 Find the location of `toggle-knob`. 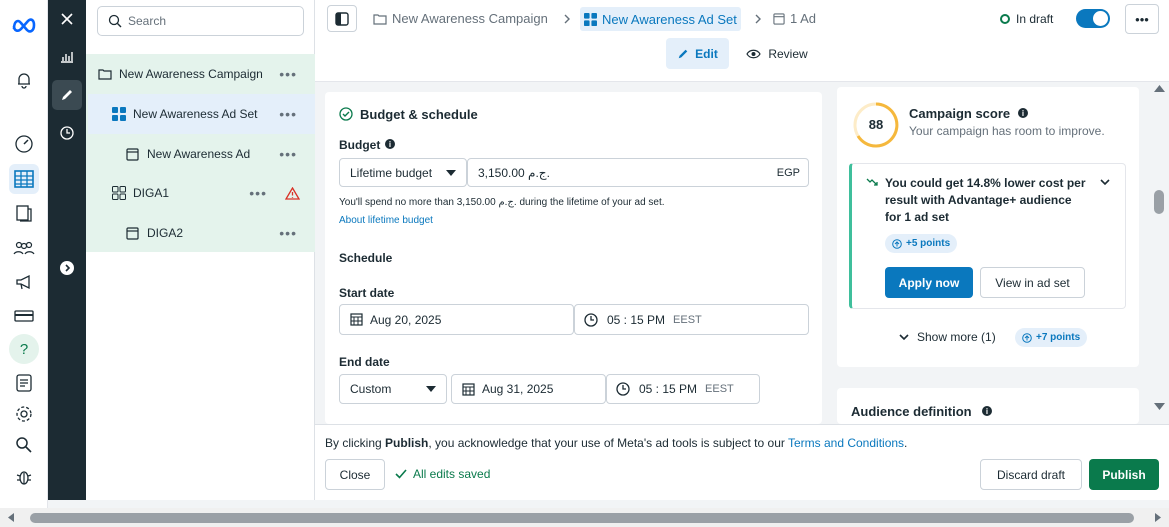

toggle-knob is located at coordinates (1100, 18).